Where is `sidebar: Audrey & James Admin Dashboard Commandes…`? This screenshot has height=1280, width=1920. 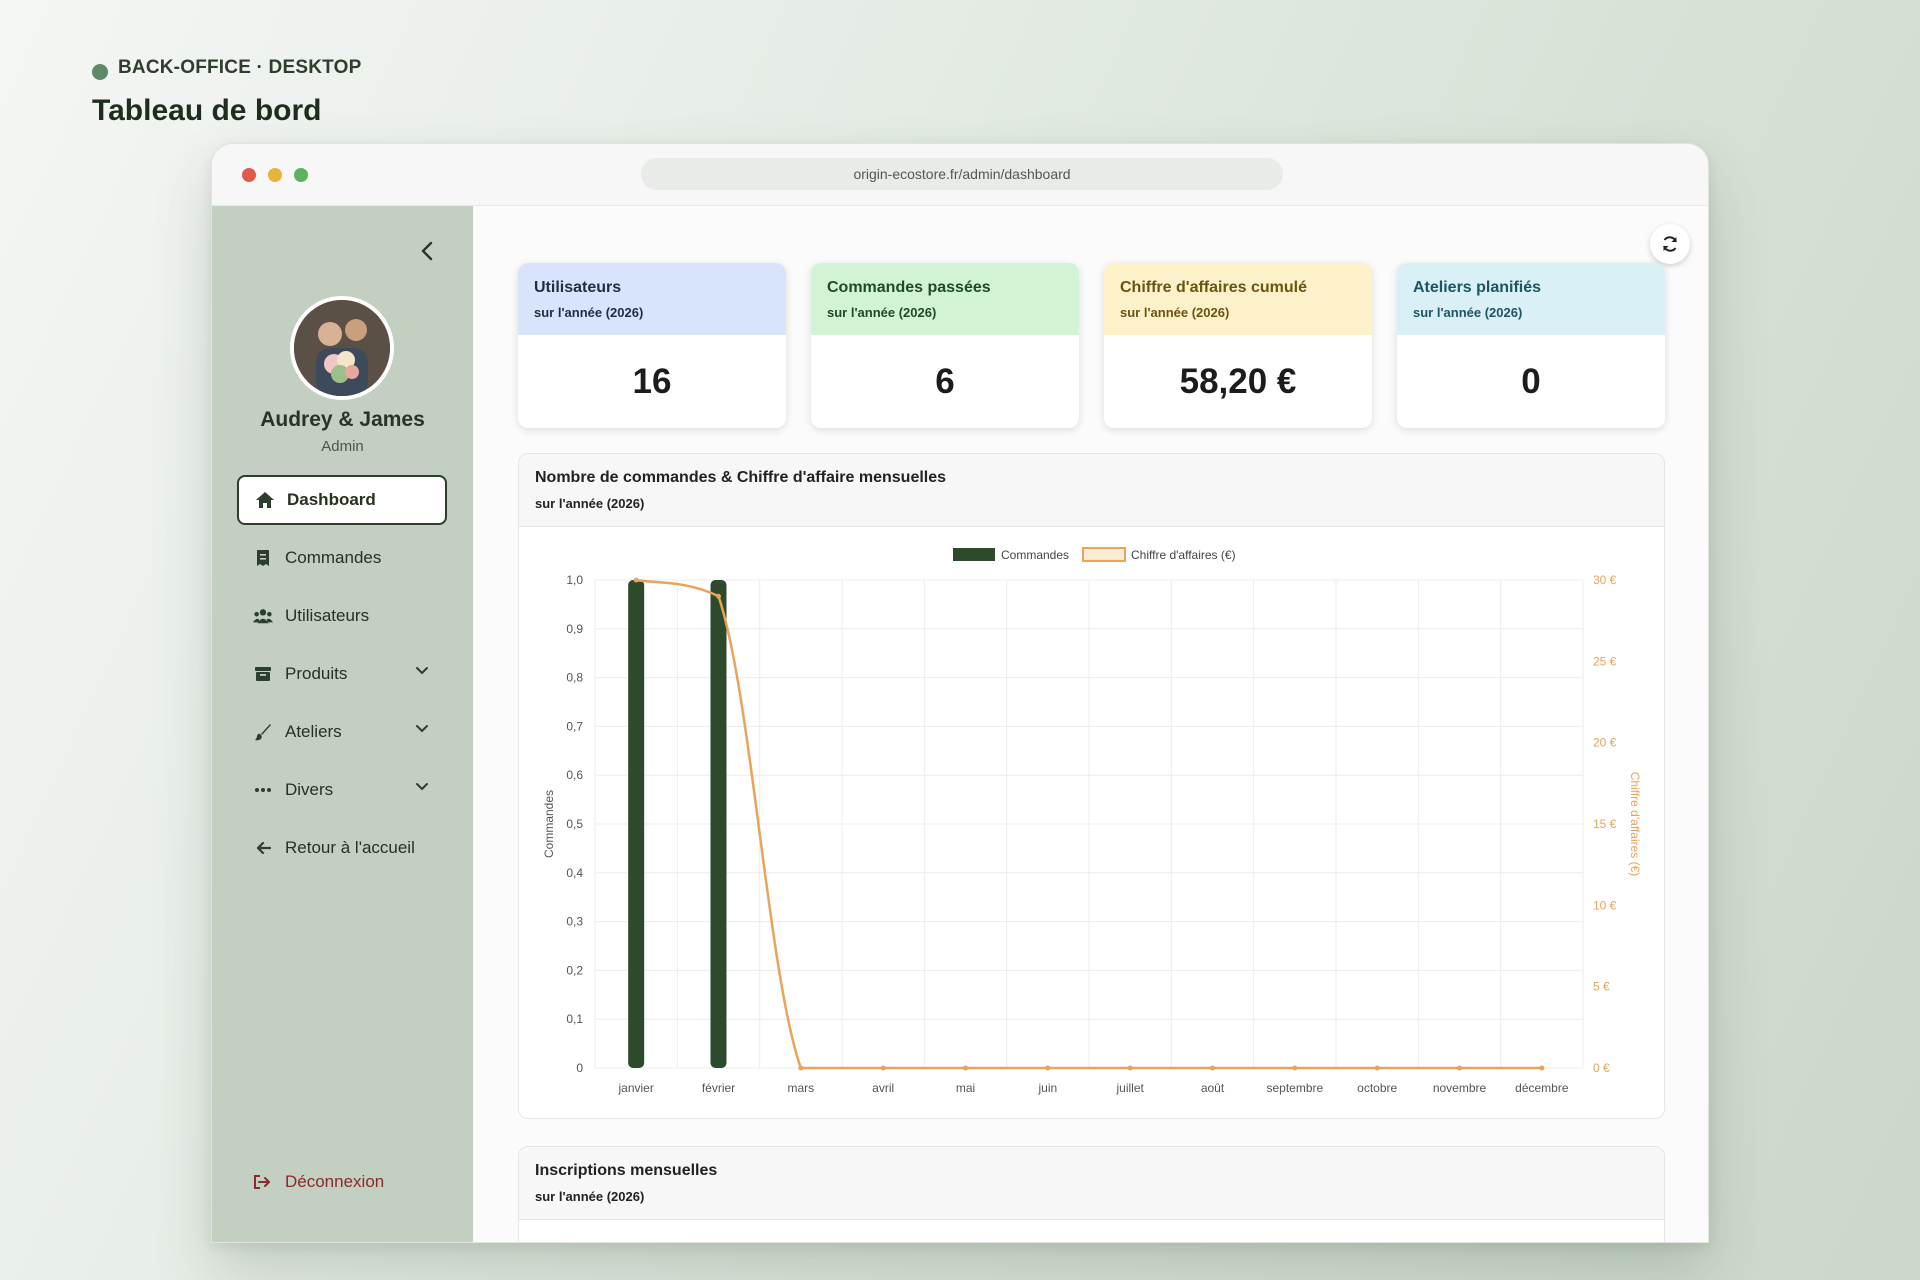 sidebar: Audrey & James Admin Dashboard Commandes… is located at coordinates (342, 724).